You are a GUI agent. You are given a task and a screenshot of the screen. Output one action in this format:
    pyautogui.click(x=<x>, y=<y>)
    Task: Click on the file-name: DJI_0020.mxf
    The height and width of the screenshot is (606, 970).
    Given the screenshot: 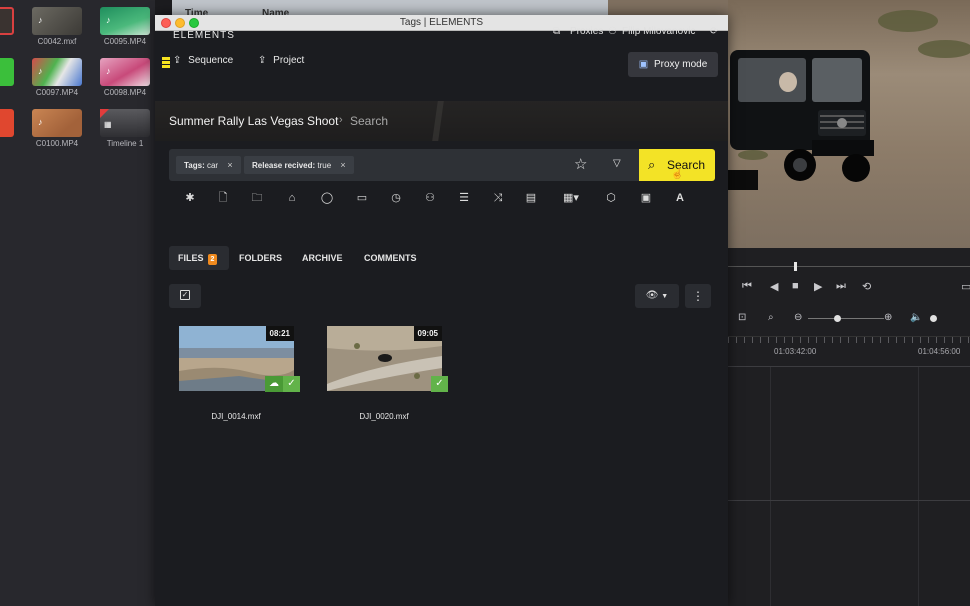 What is the action you would take?
    pyautogui.click(x=384, y=416)
    